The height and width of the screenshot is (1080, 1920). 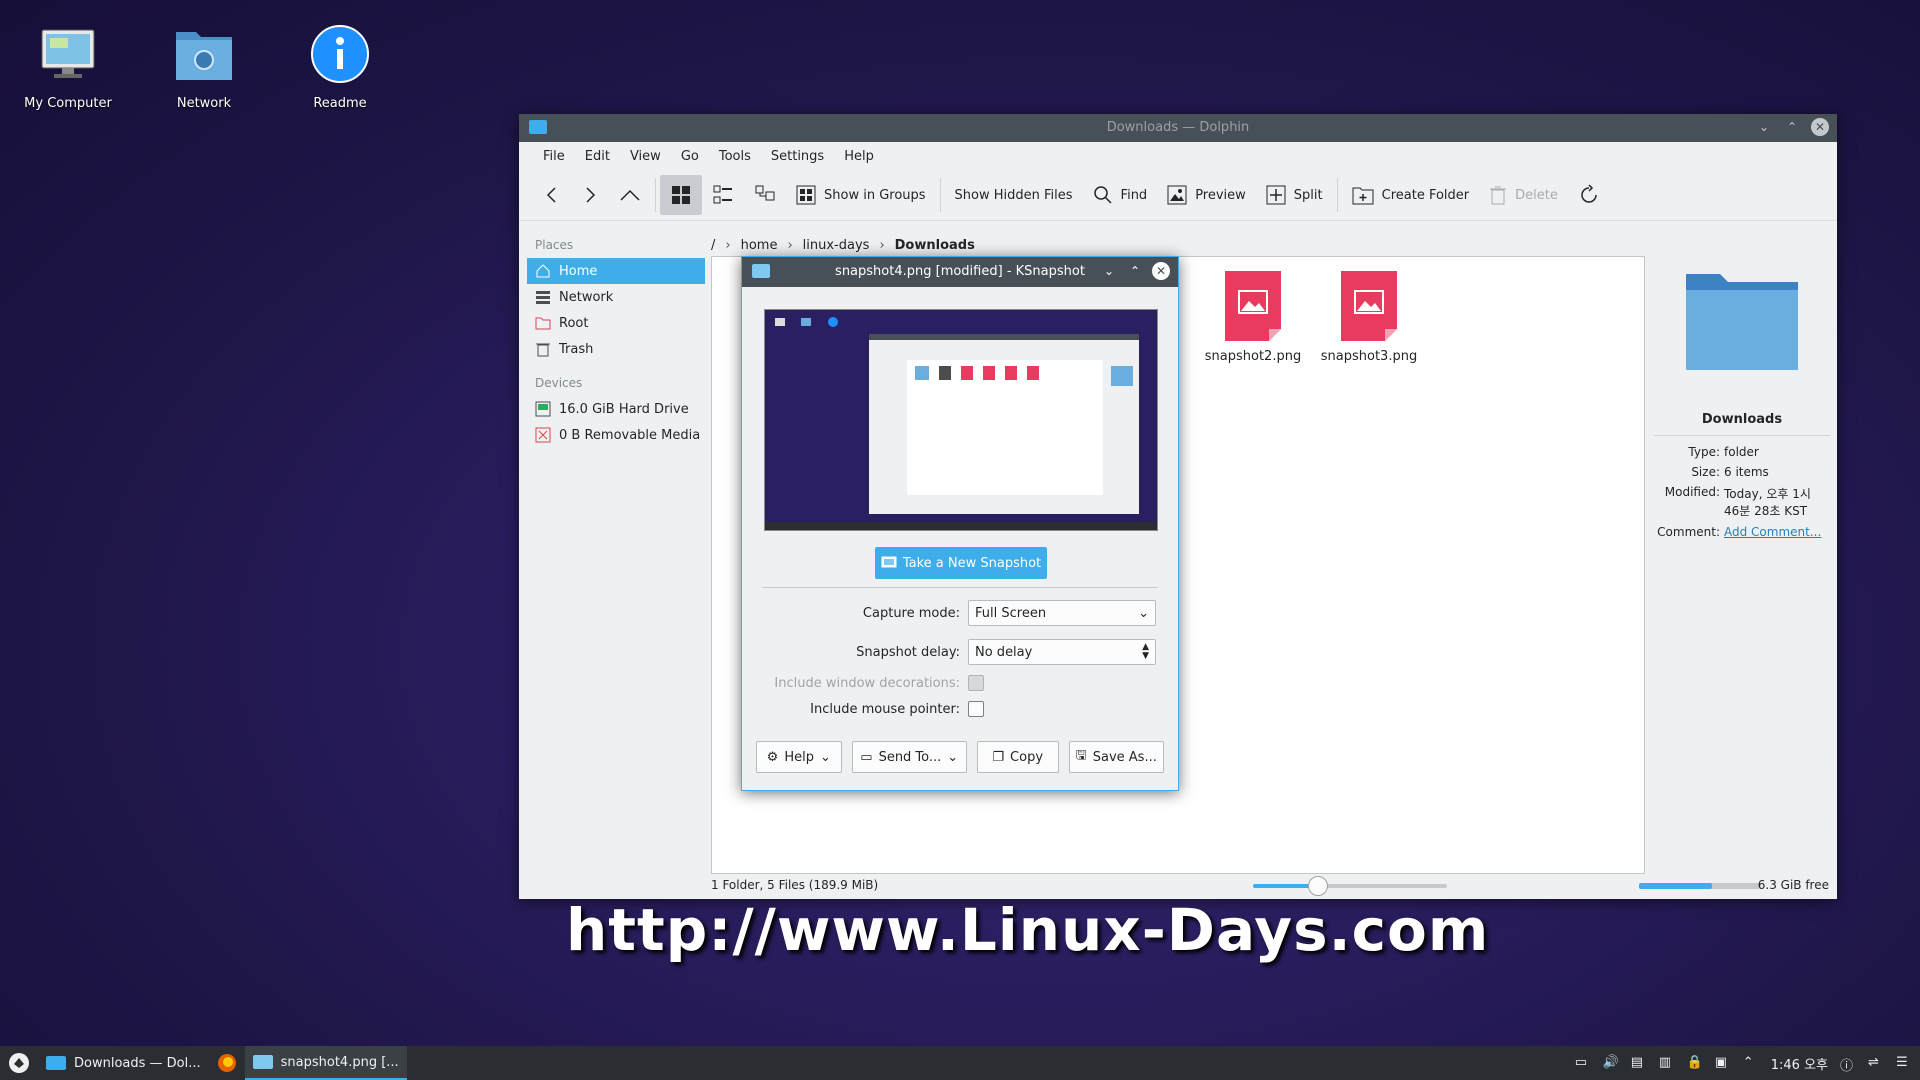 I want to click on status-summary: 1 Folder, 5 Files (189.9 MiB), so click(x=795, y=885).